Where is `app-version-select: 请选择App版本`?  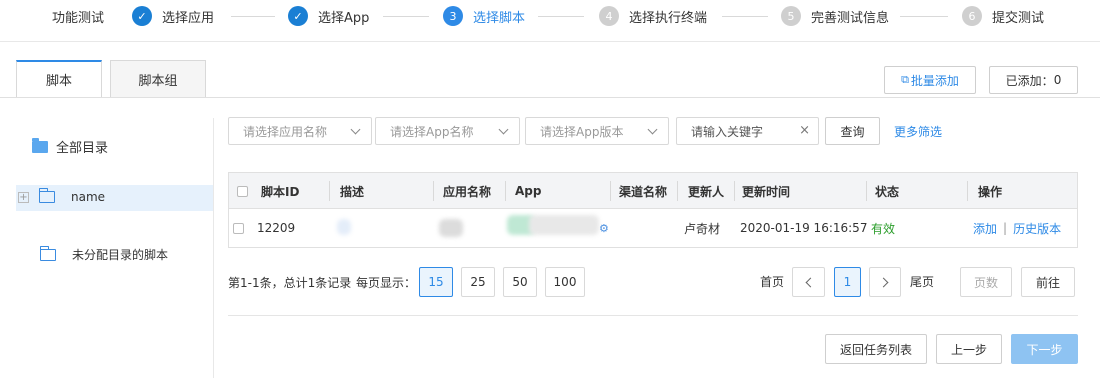
app-version-select: 请选择App版本 is located at coordinates (597, 131).